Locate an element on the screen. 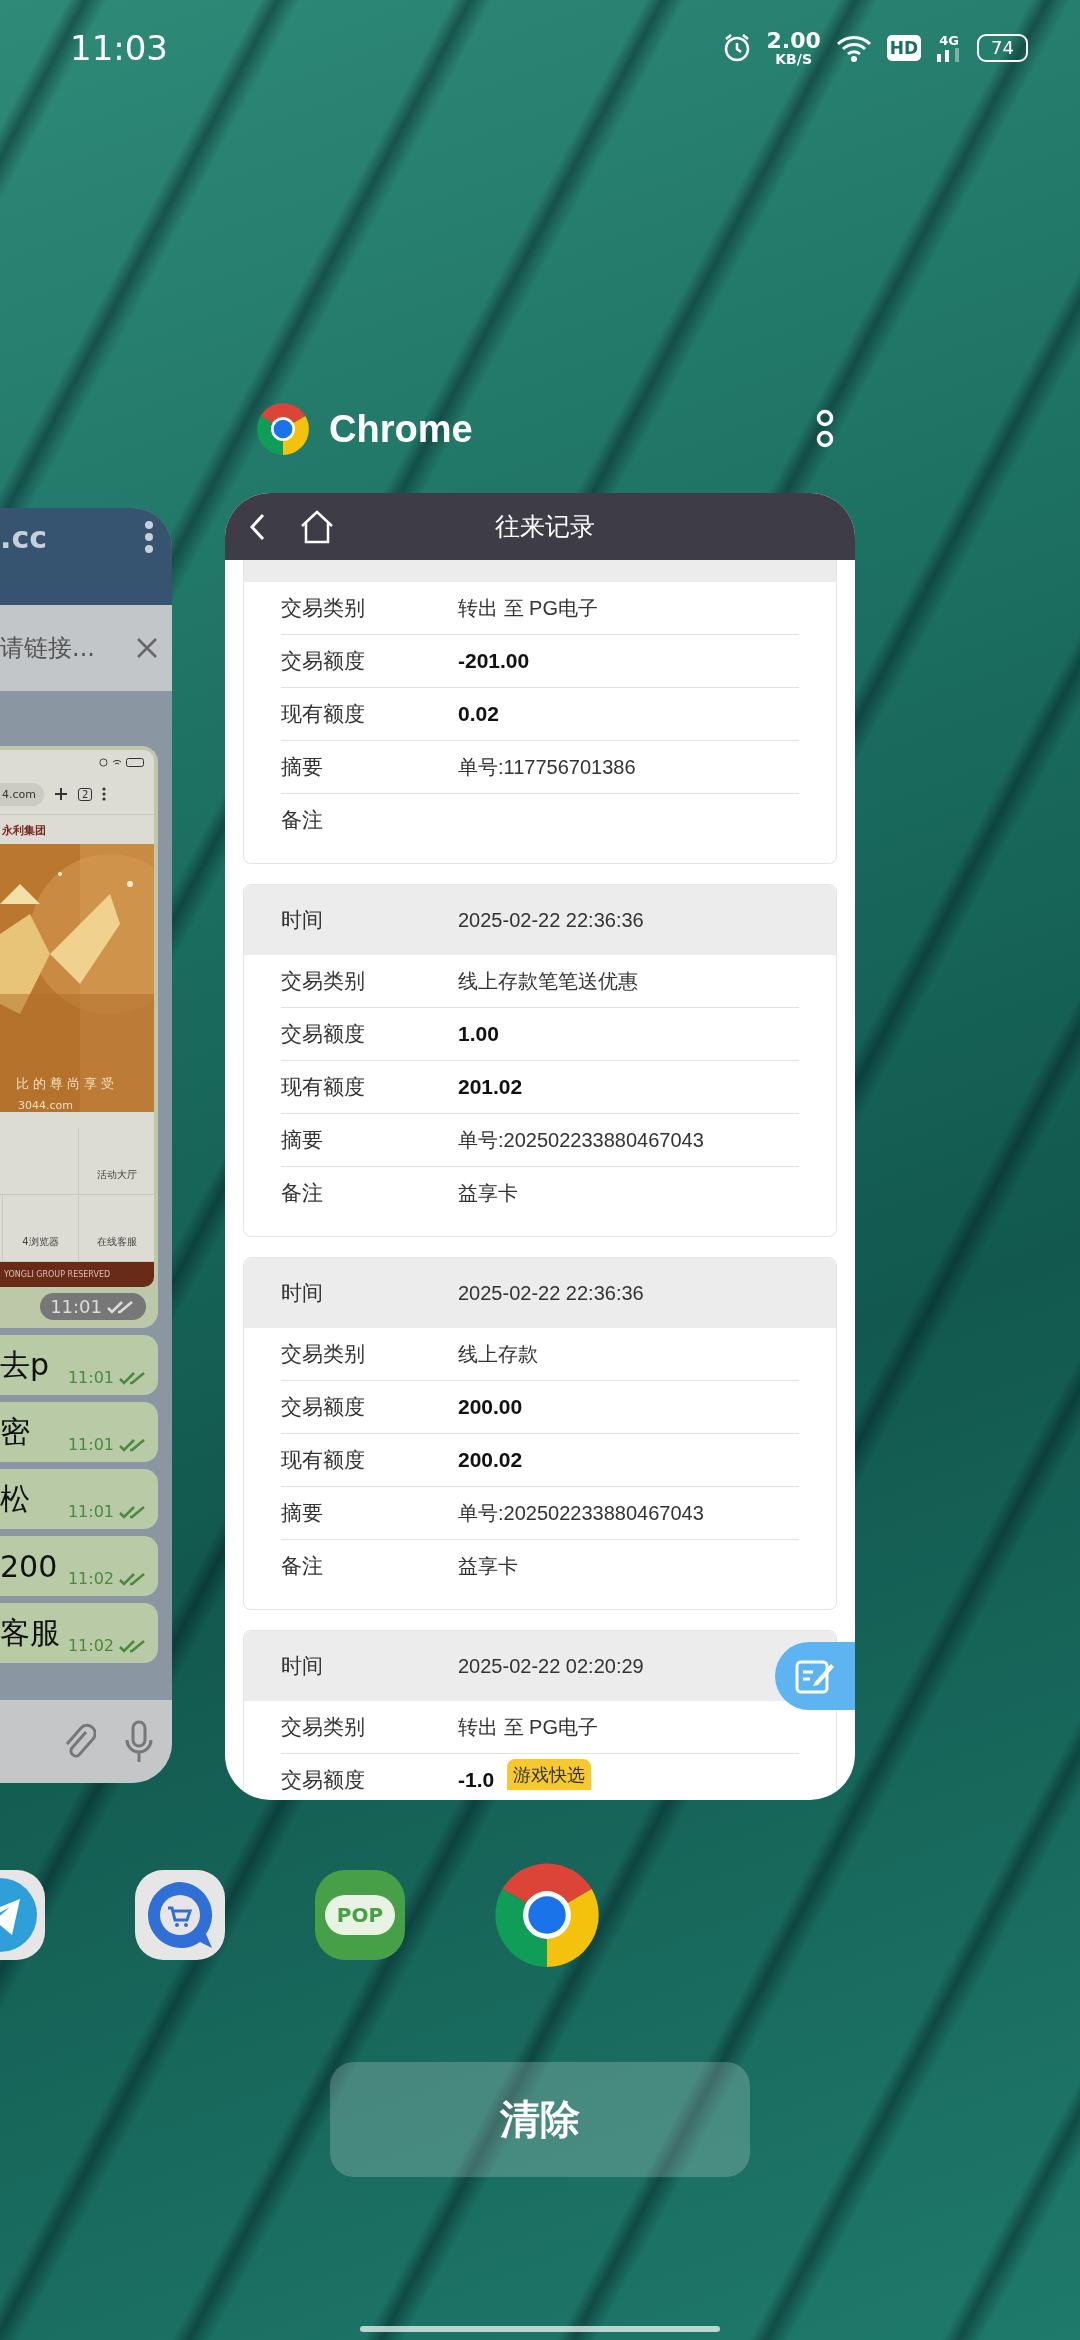  alarm-icon is located at coordinates (103, 762).